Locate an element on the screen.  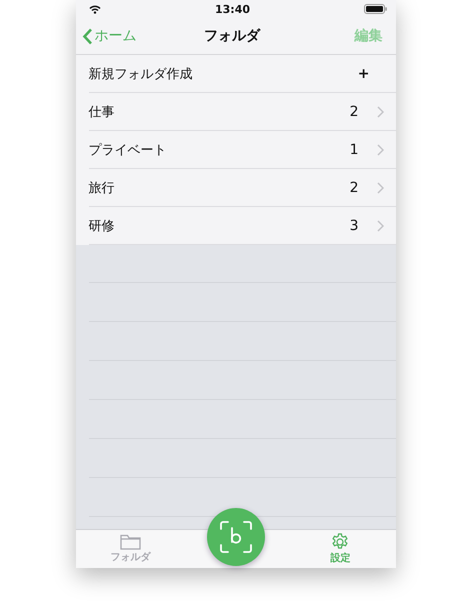
wifi-icon is located at coordinates (94, 9).